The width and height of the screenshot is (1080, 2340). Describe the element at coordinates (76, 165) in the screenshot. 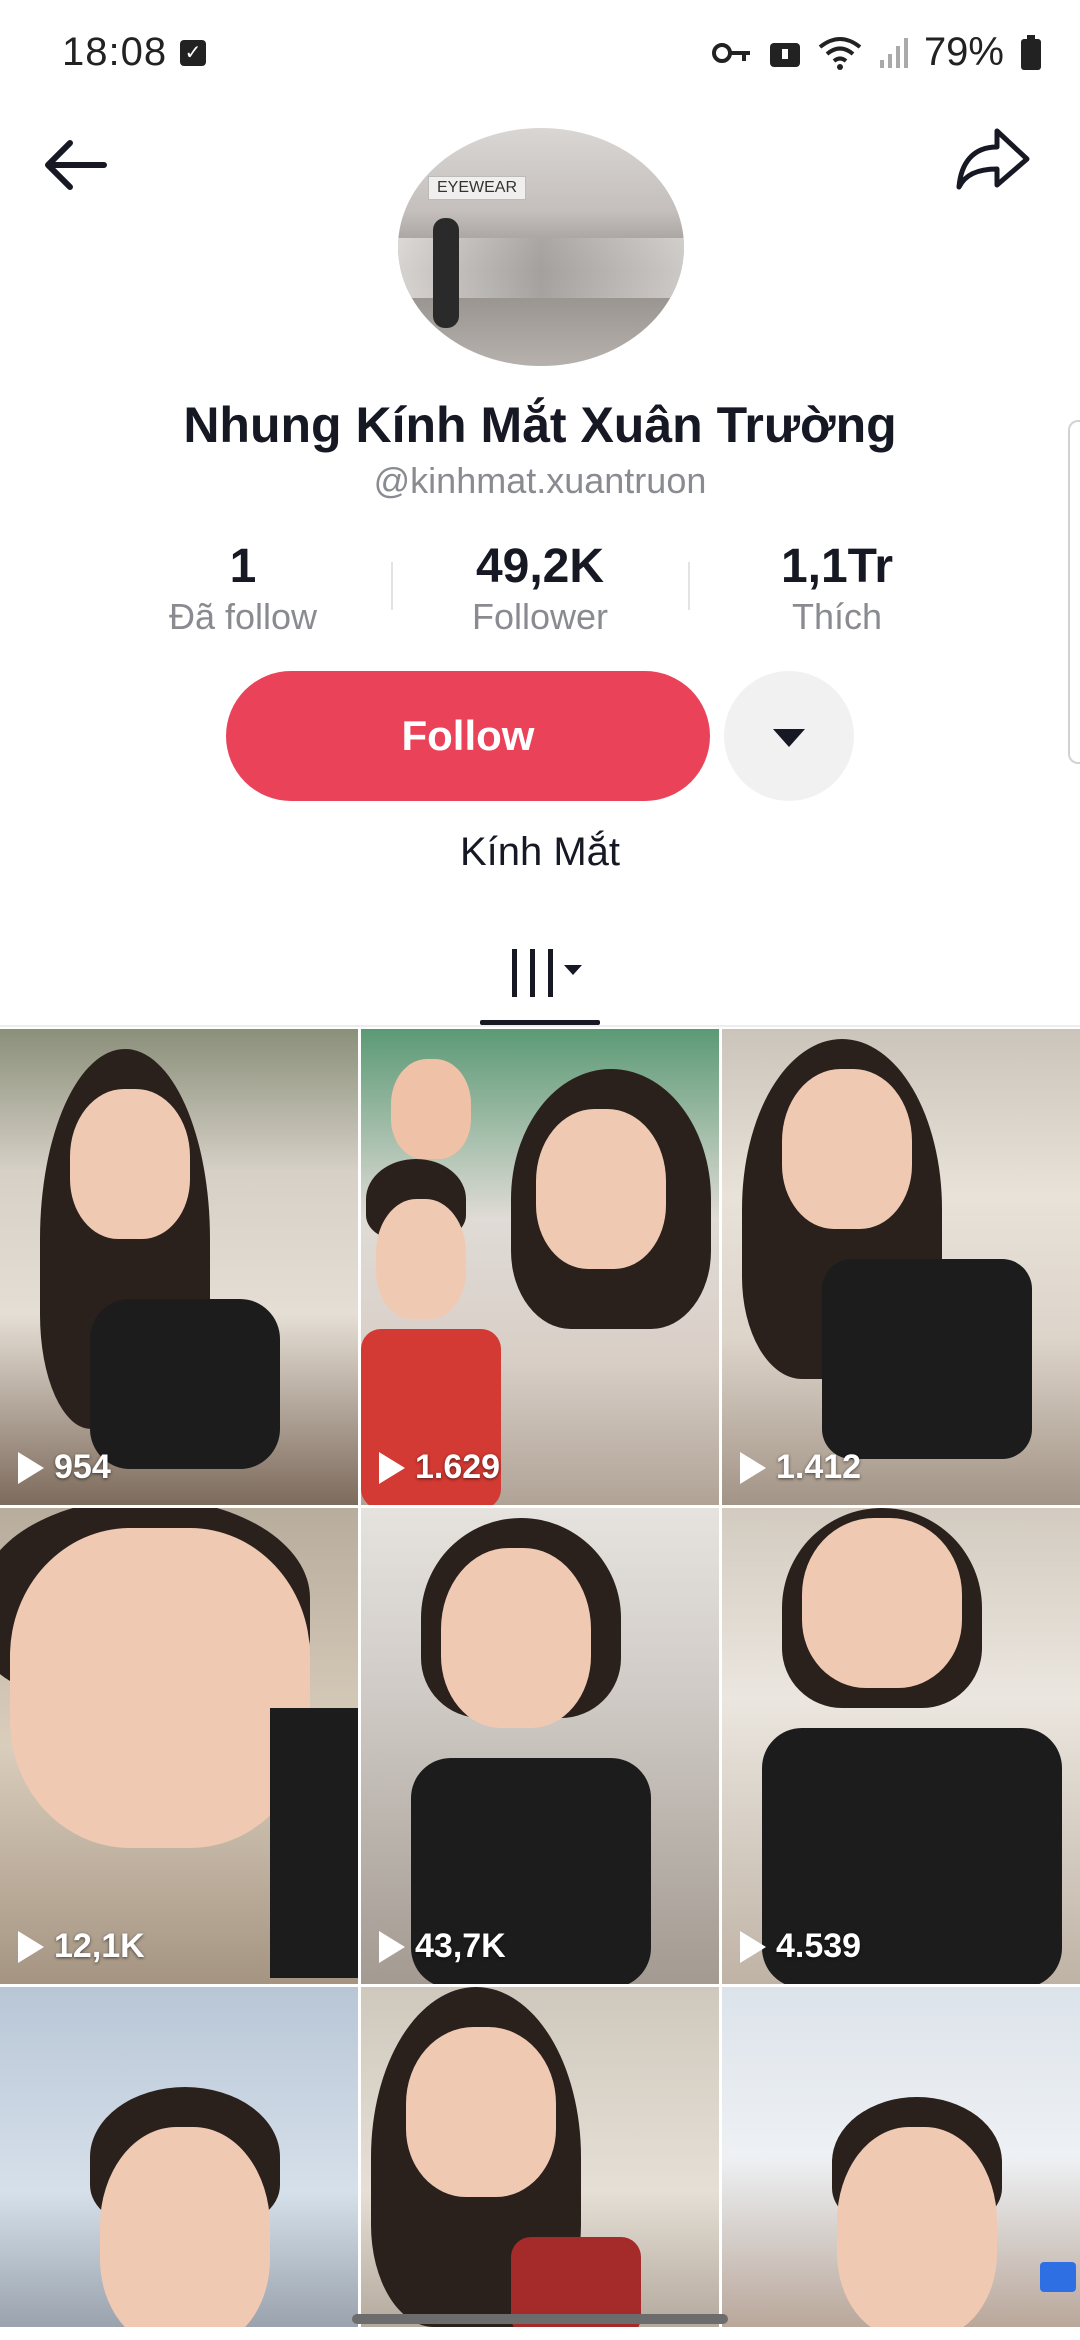

I see `arrow-left-icon` at that location.